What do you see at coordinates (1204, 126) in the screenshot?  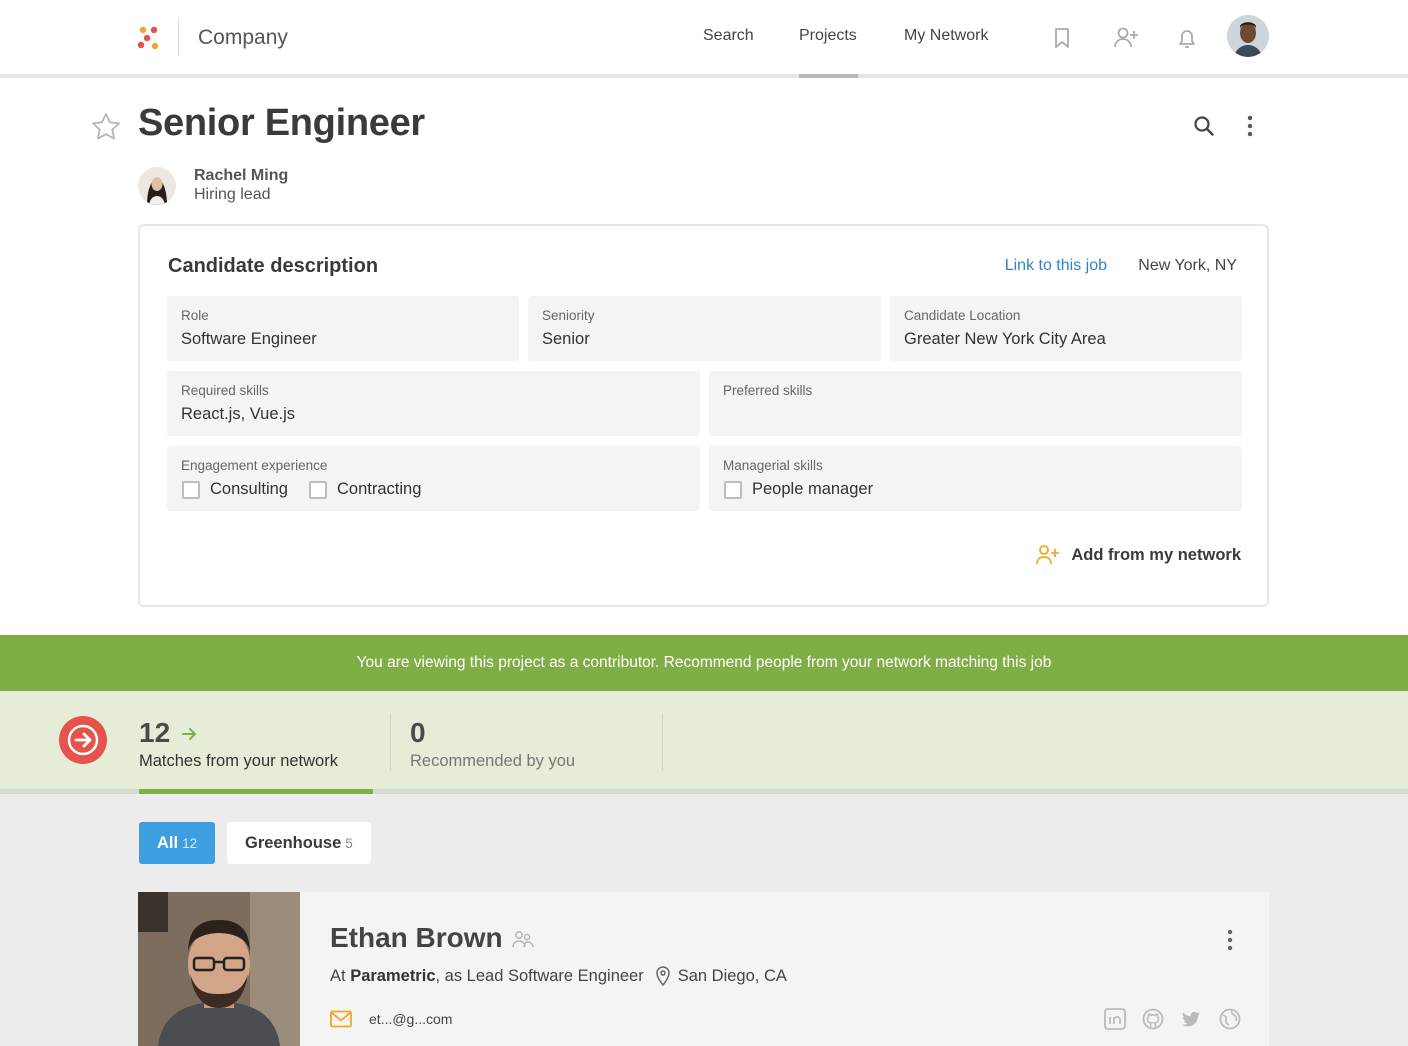 I see `search-icon` at bounding box center [1204, 126].